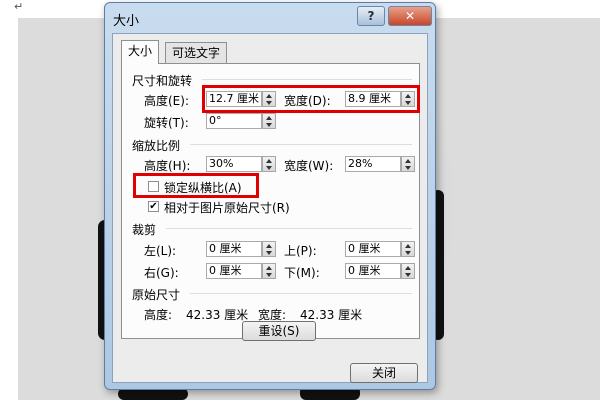 The height and width of the screenshot is (400, 600). I want to click on close-button: 关闭, so click(384, 373).